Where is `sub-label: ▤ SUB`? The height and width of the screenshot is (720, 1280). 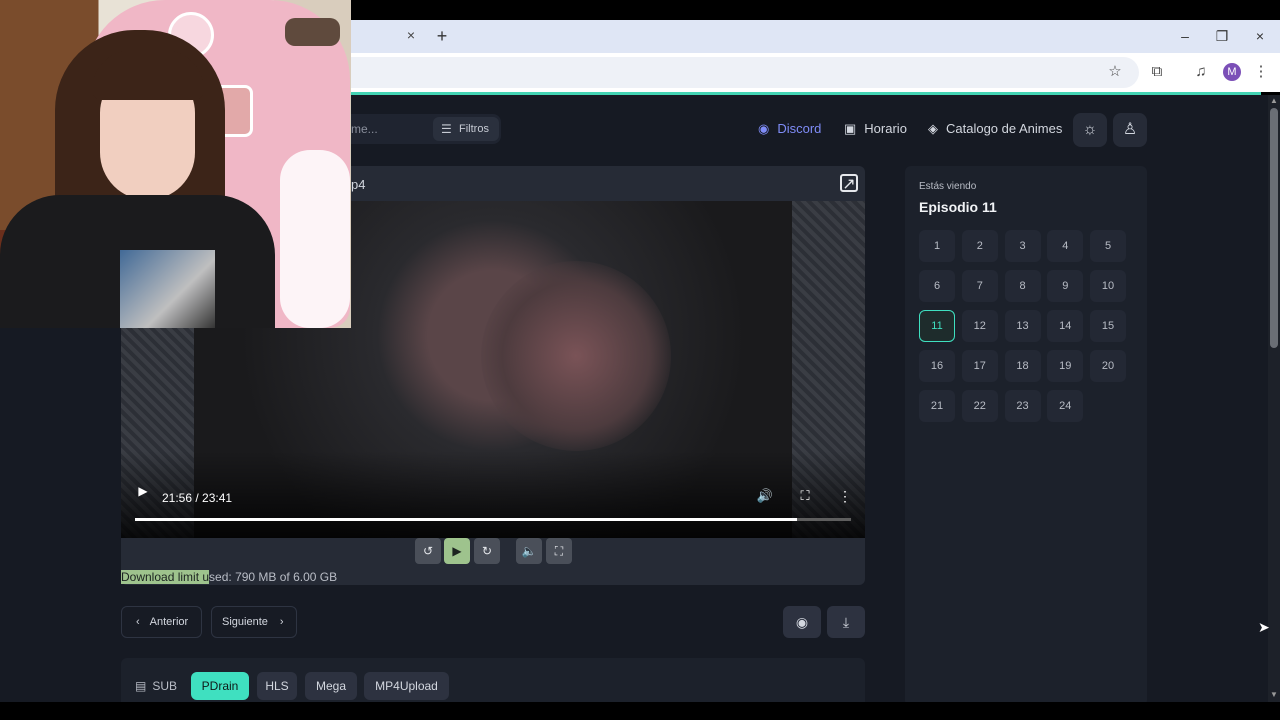 sub-label: ▤ SUB is located at coordinates (156, 686).